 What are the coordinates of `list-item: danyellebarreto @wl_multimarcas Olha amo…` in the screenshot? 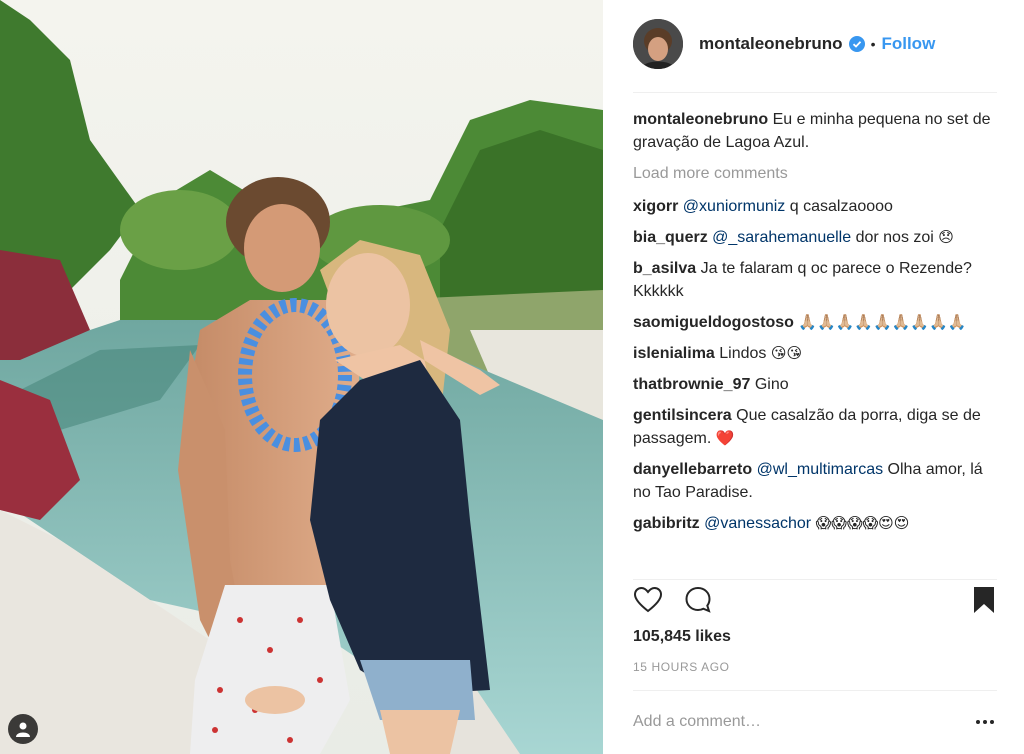 It's located at (815, 481).